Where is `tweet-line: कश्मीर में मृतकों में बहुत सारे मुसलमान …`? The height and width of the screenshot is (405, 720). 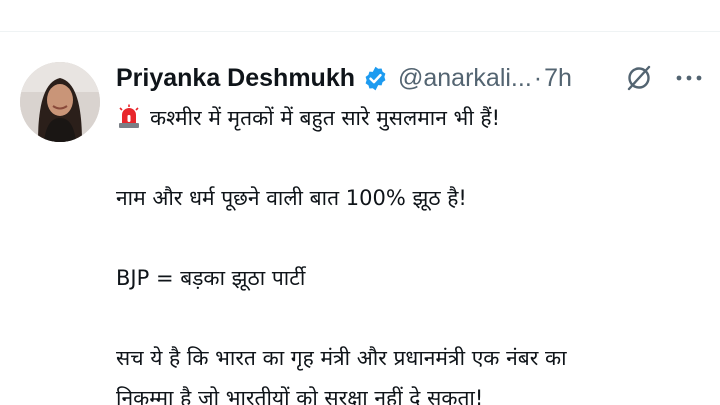
tweet-line: कश्मीर में मृतकों में बहुत सारे मुसलमान … is located at coordinates (414, 118).